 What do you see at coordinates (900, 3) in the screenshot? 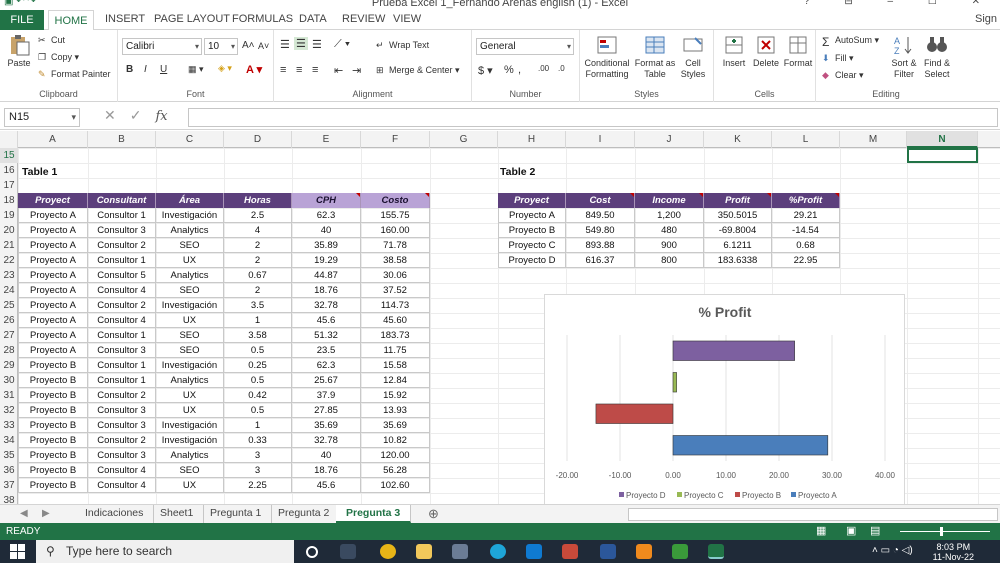
I see `window-controls: ? ⊟ – ☐ ✕` at bounding box center [900, 3].